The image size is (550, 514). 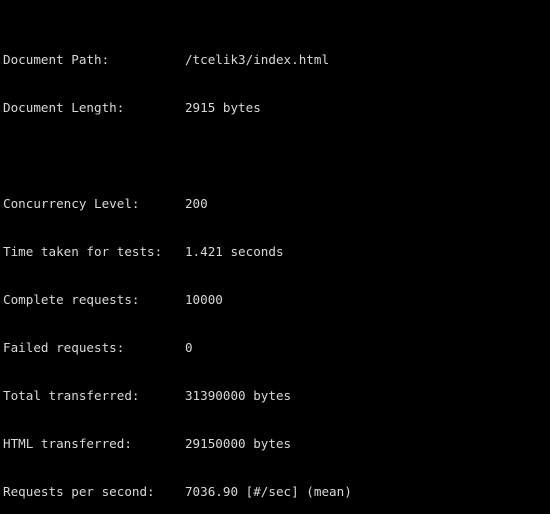 I want to click on line-failed-requests: Failed requests: 0, so click(x=98, y=347).